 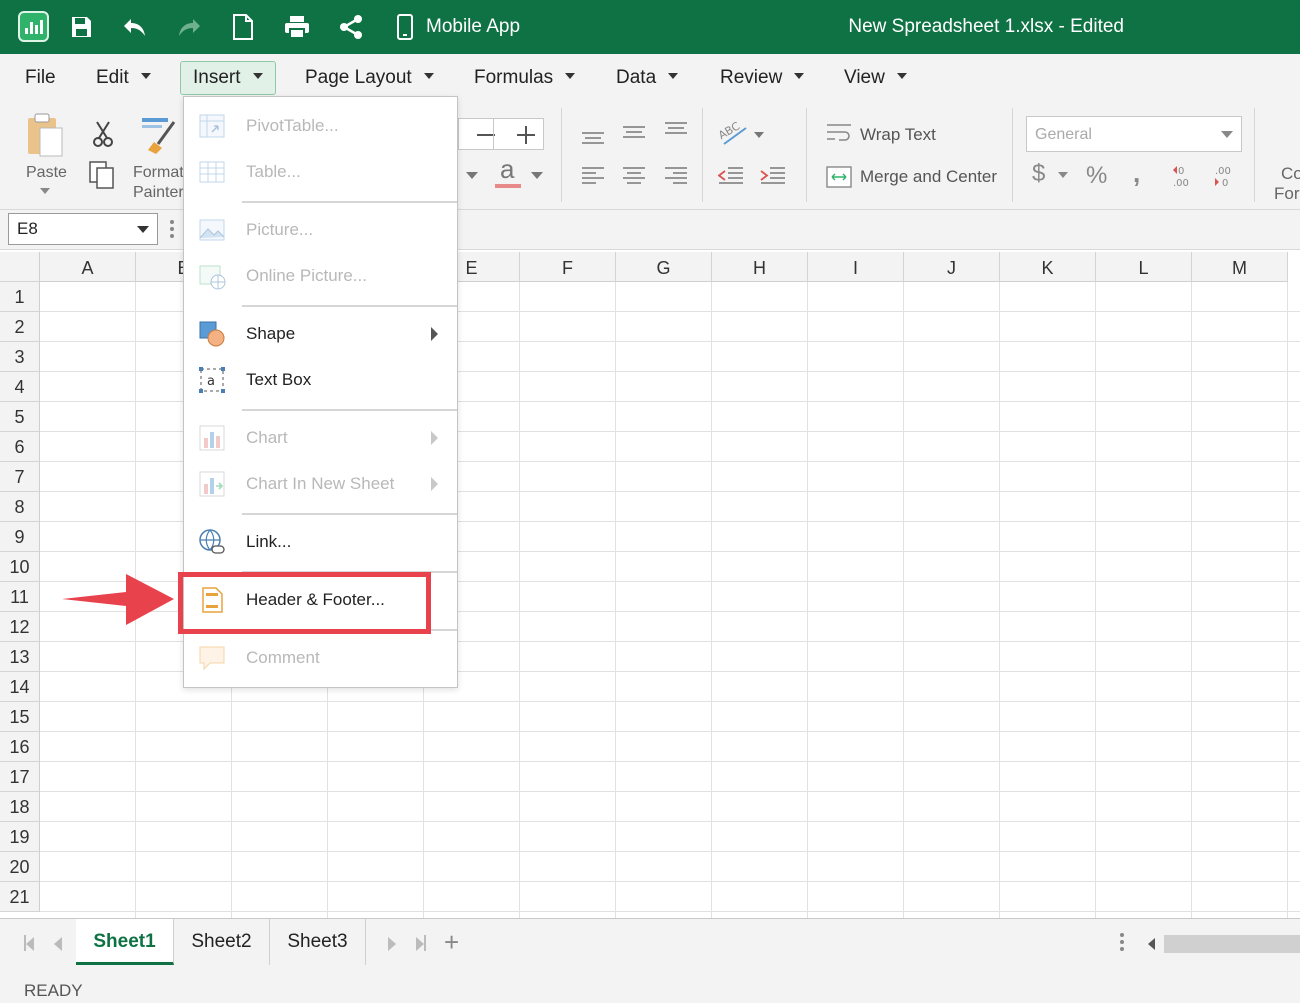 What do you see at coordinates (20, 327) in the screenshot?
I see `row-header-2: 2` at bounding box center [20, 327].